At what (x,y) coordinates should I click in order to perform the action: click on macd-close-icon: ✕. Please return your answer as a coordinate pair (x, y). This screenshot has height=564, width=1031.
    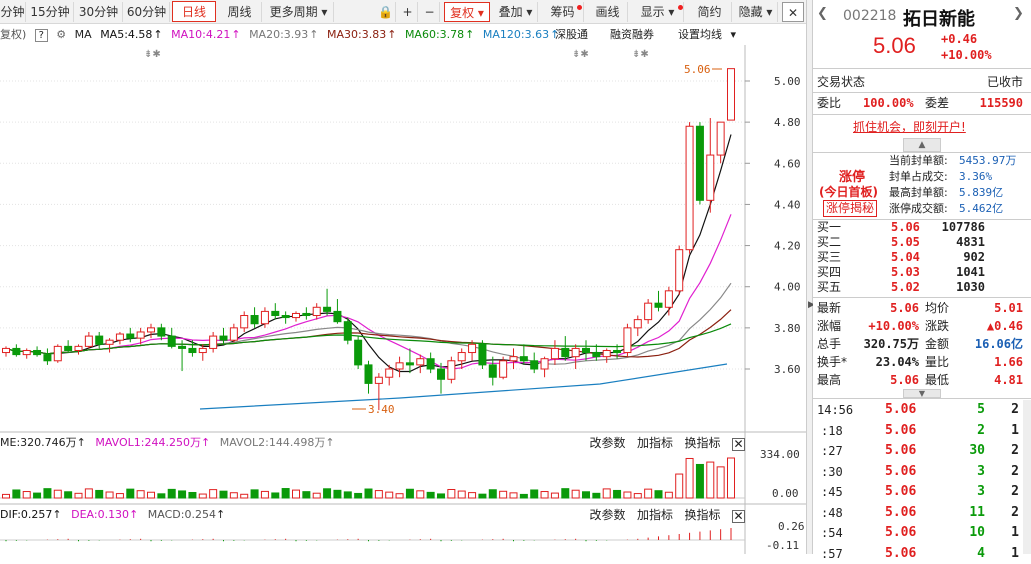
    Looking at the image, I should click on (738, 516).